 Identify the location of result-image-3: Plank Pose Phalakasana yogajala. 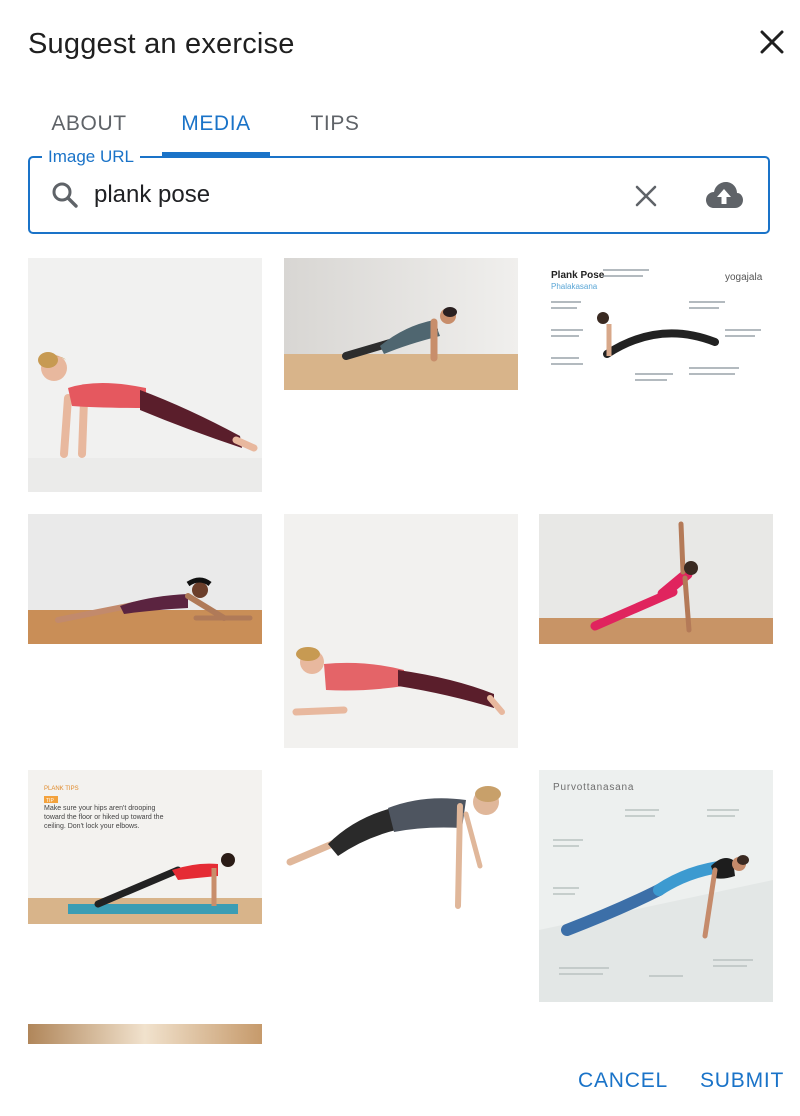
(656, 325).